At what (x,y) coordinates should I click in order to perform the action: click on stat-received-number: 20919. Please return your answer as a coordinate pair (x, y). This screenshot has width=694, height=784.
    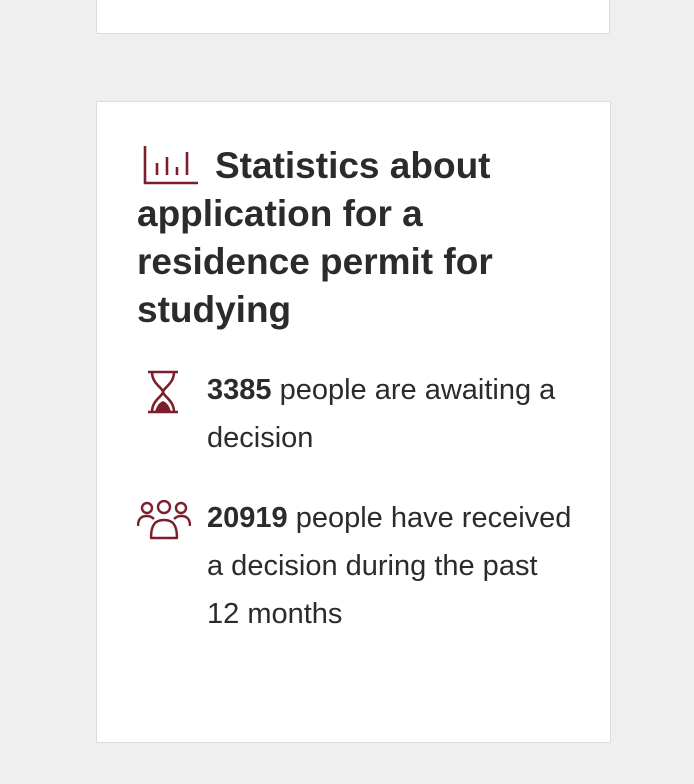
    Looking at the image, I should click on (247, 518).